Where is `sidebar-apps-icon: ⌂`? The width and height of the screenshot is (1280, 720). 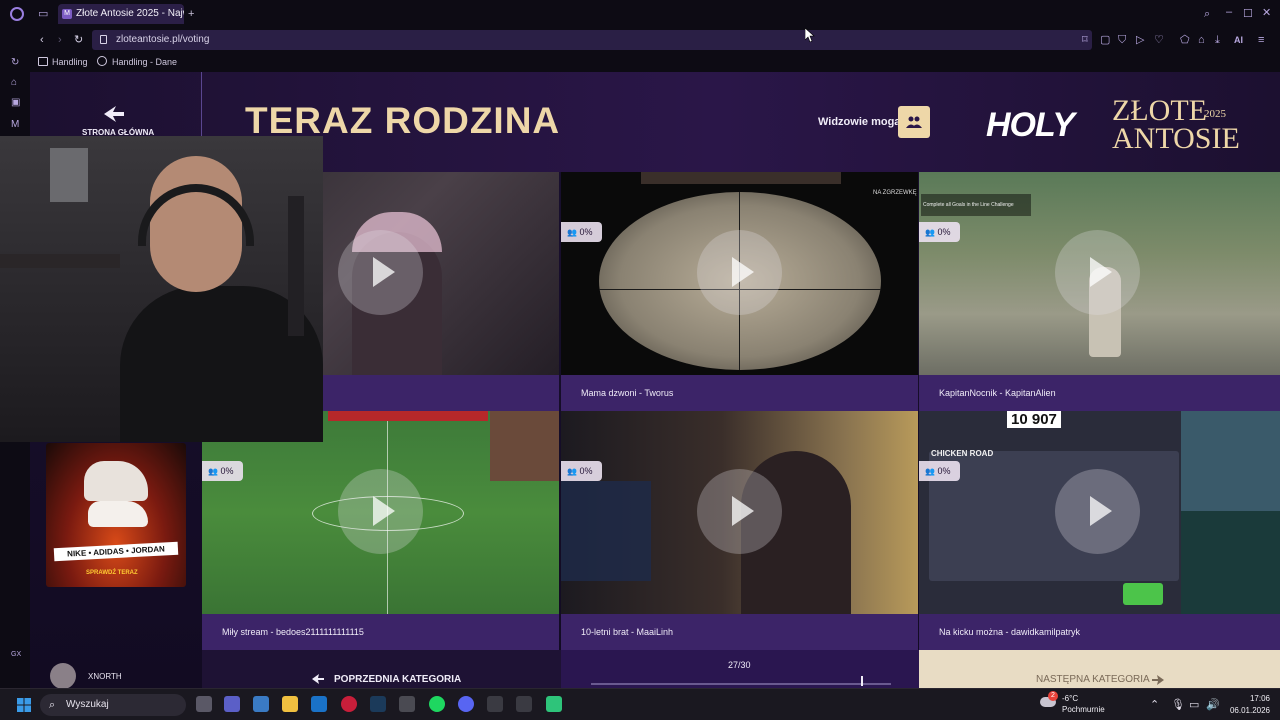 sidebar-apps-icon: ⌂ is located at coordinates (14, 83).